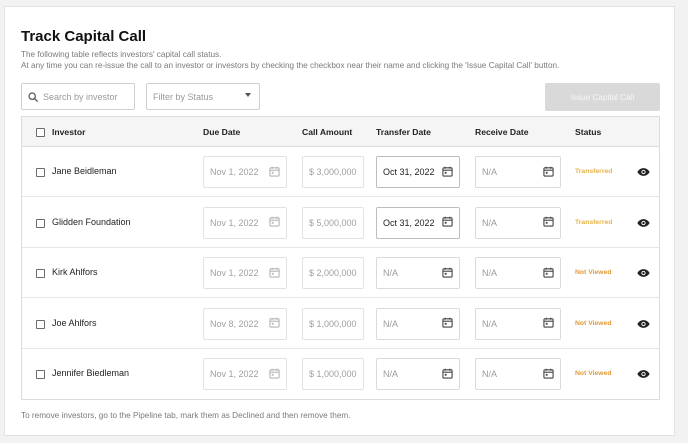  I want to click on header-due-date: Due Date, so click(222, 132).